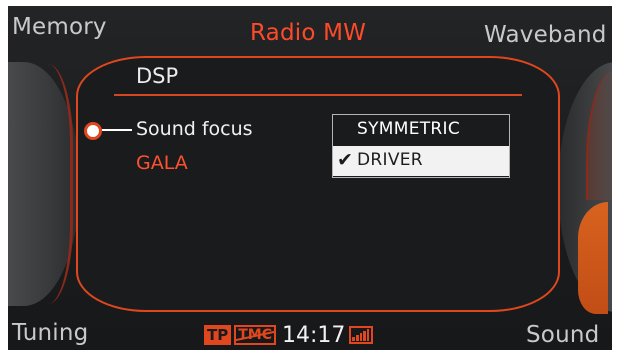 The width and height of the screenshot is (619, 355). Describe the element at coordinates (59, 27) in the screenshot. I see `softkey-memory: Memory` at that location.